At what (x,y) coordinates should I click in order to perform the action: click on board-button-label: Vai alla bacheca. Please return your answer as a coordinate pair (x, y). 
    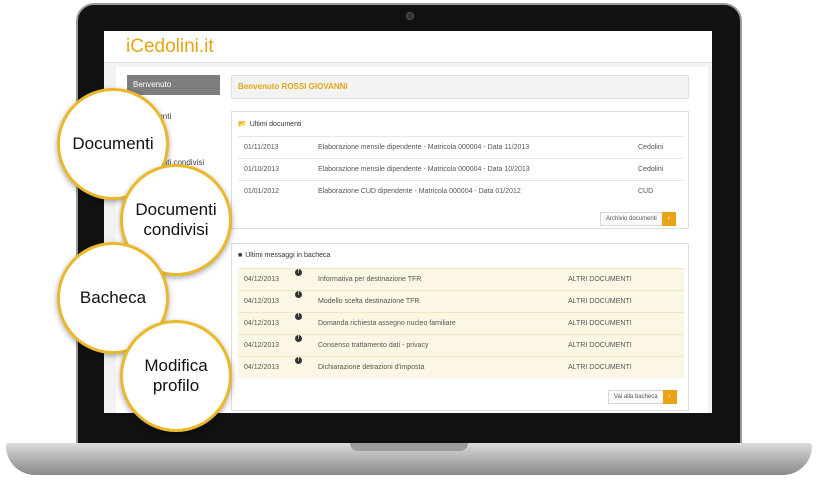
    Looking at the image, I should click on (636, 397).